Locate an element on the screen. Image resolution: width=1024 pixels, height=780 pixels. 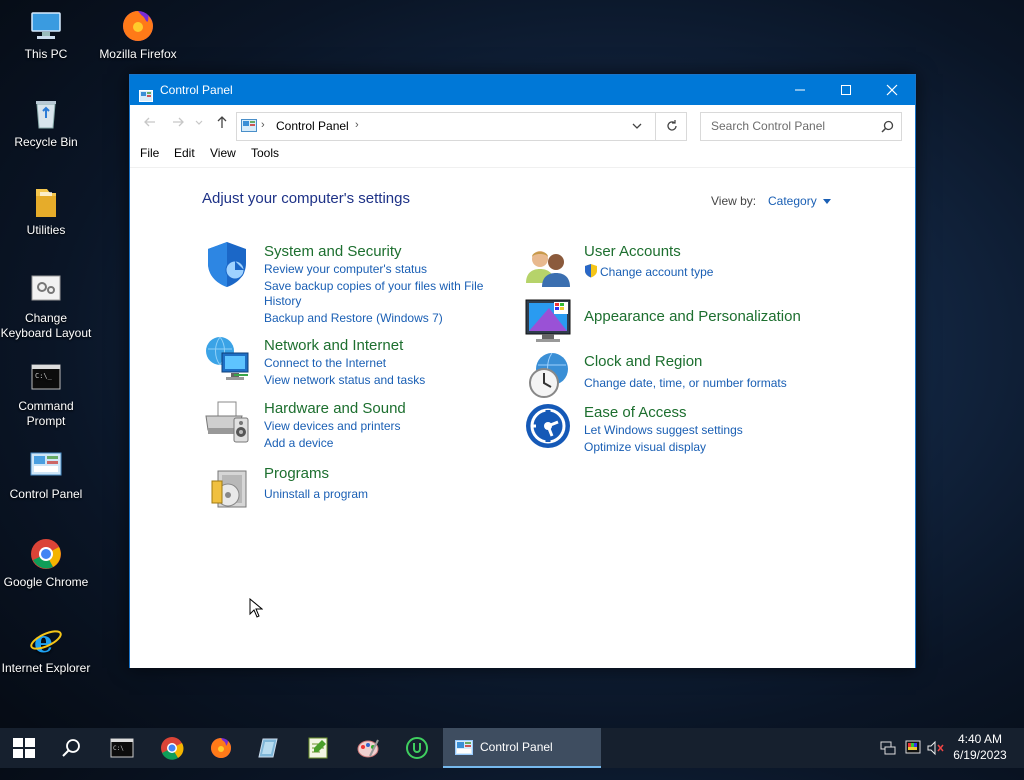
category-title: Ease of Access is located at coordinates (635, 412).